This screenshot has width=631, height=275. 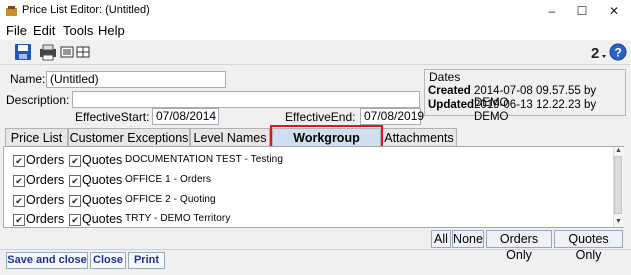 I want to click on help-icon: ?, so click(x=618, y=52).